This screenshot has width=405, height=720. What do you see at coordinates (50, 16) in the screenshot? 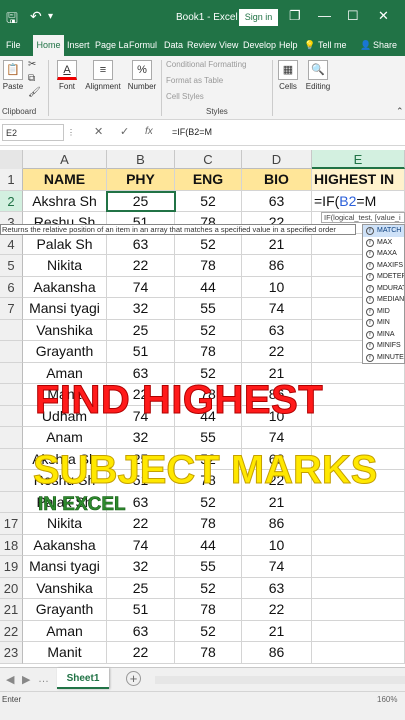
I see `undo-dropdown-icon: ▾` at bounding box center [50, 16].